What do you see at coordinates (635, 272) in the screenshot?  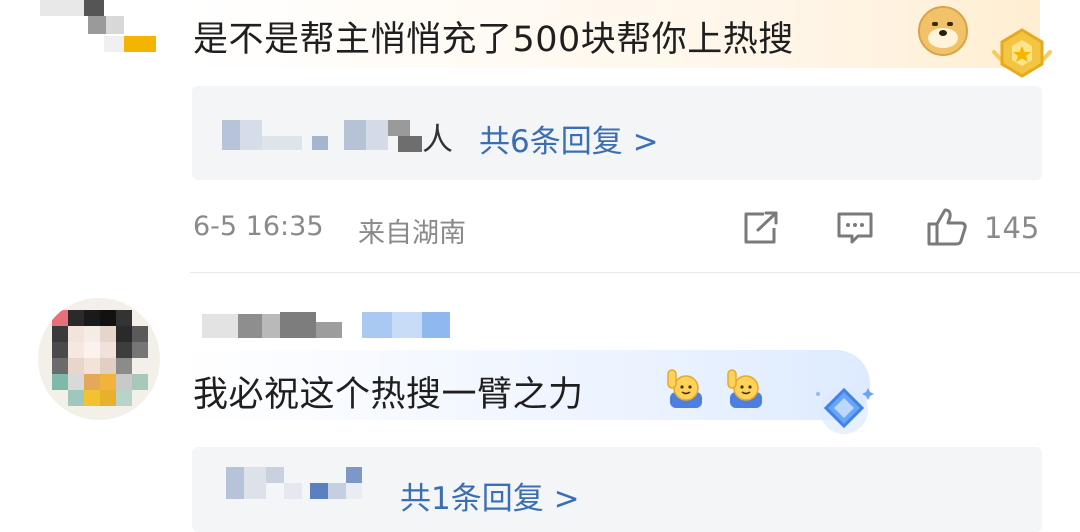 I see `comment-divider` at bounding box center [635, 272].